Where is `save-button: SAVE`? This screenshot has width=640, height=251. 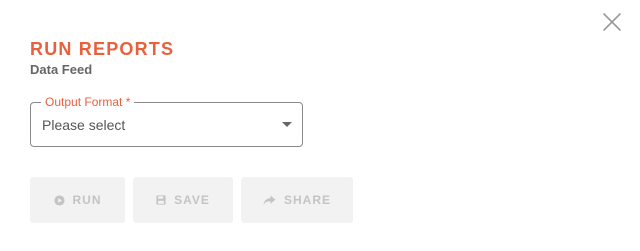
save-button: SAVE is located at coordinates (183, 200).